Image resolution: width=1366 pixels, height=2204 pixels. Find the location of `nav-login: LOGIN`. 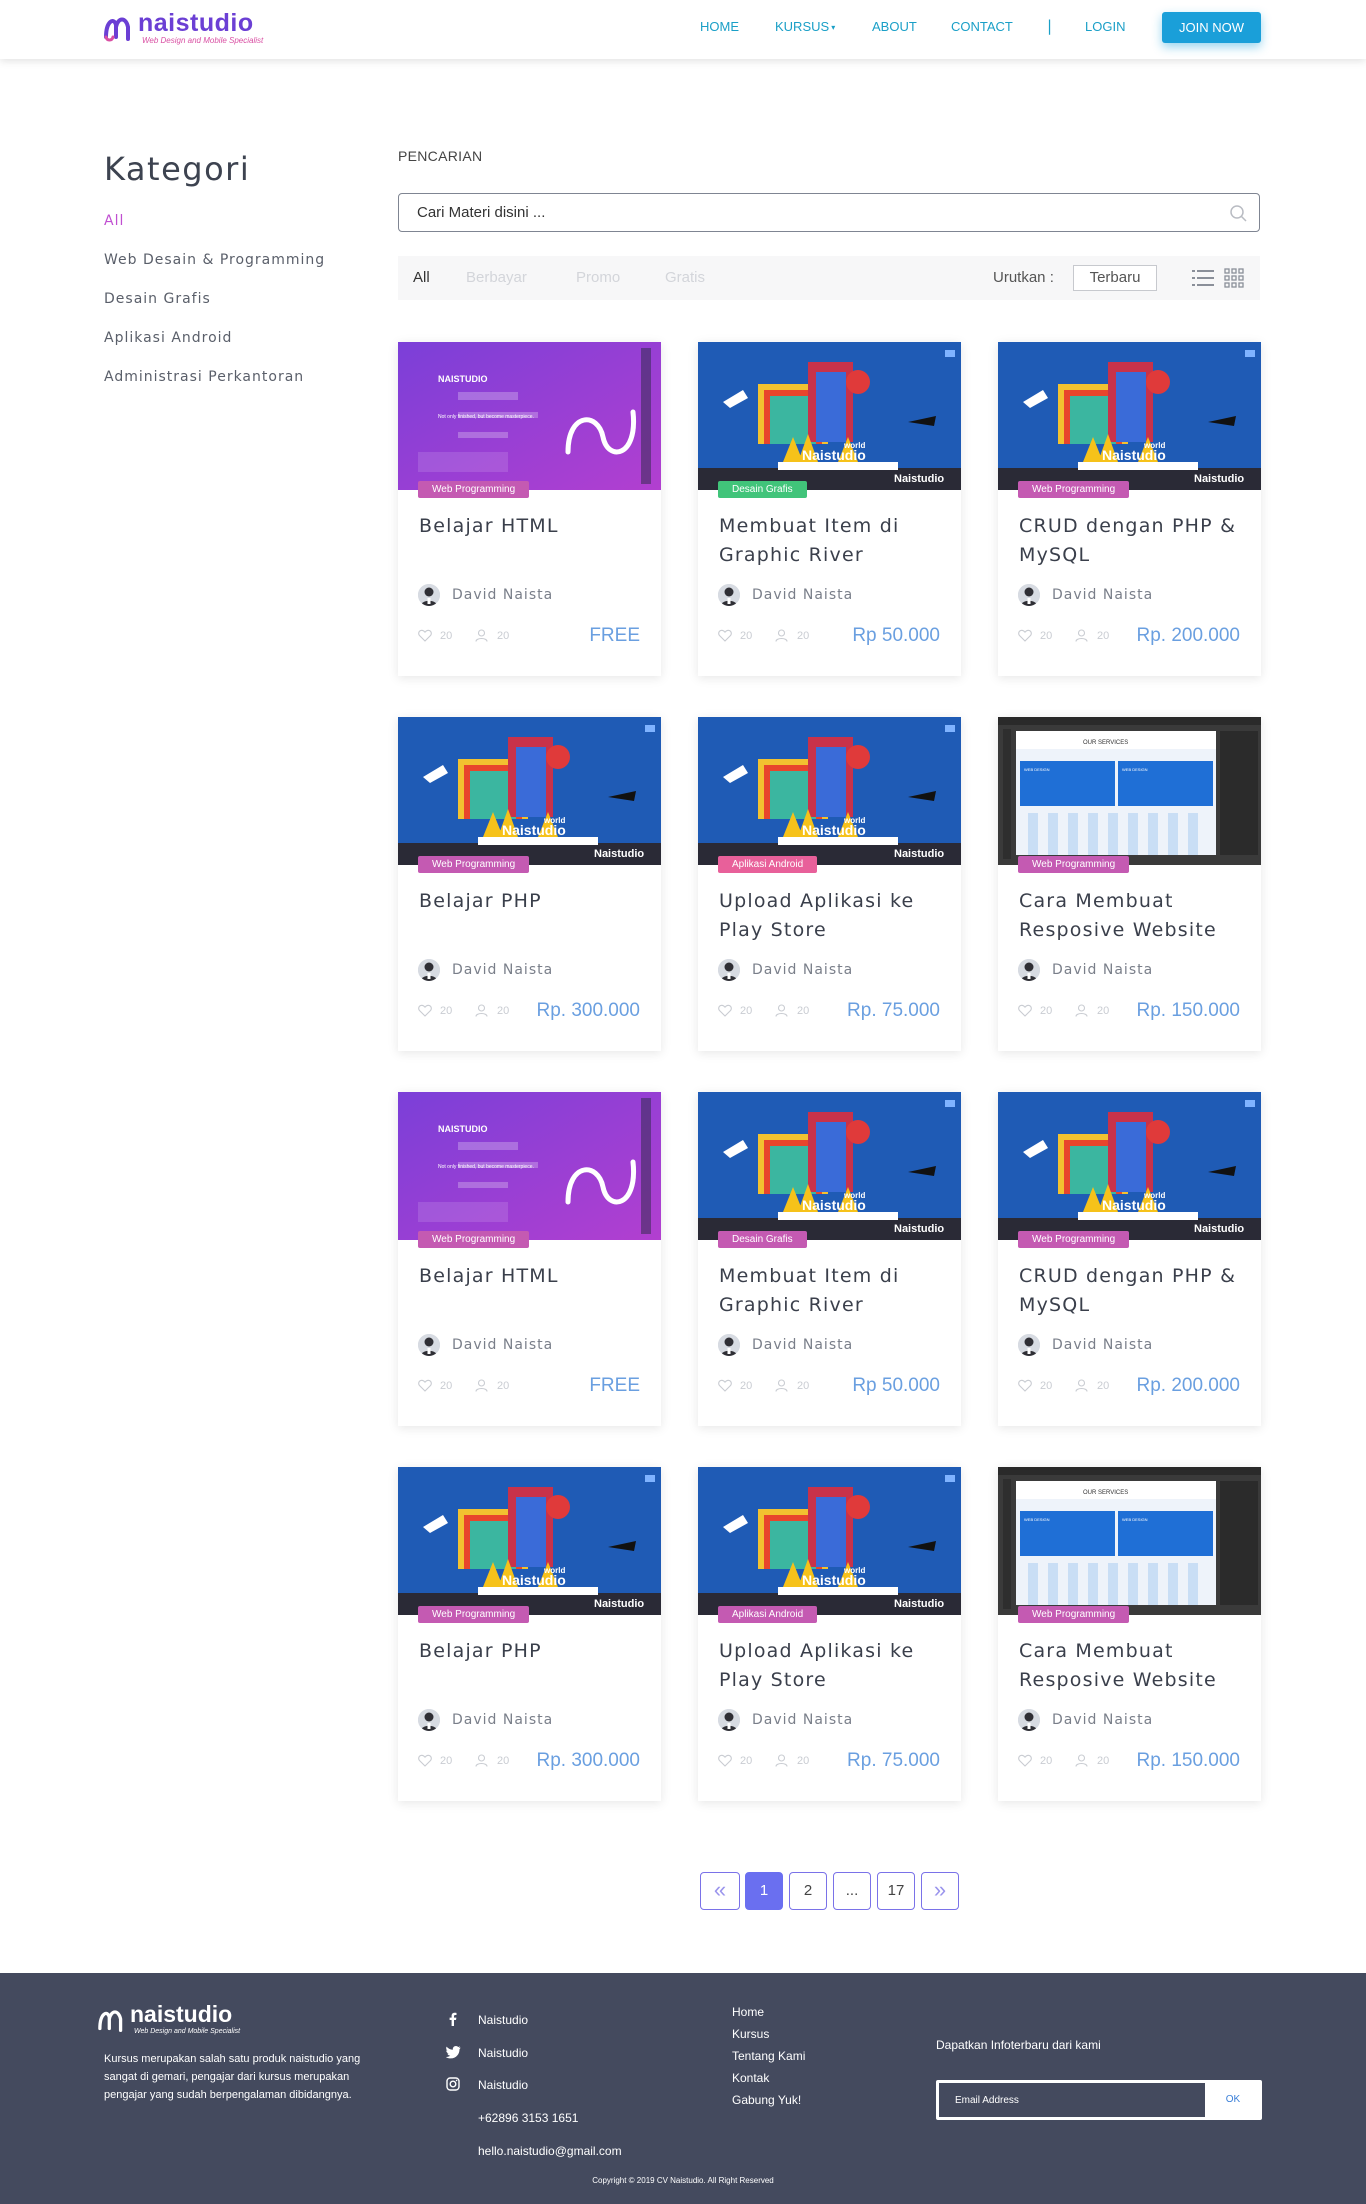

nav-login: LOGIN is located at coordinates (1105, 26).